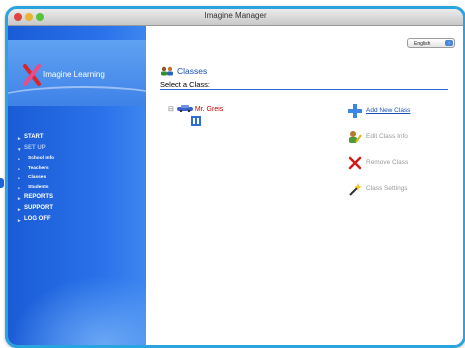 The height and width of the screenshot is (348, 465). I want to click on plus-icon, so click(355, 111).